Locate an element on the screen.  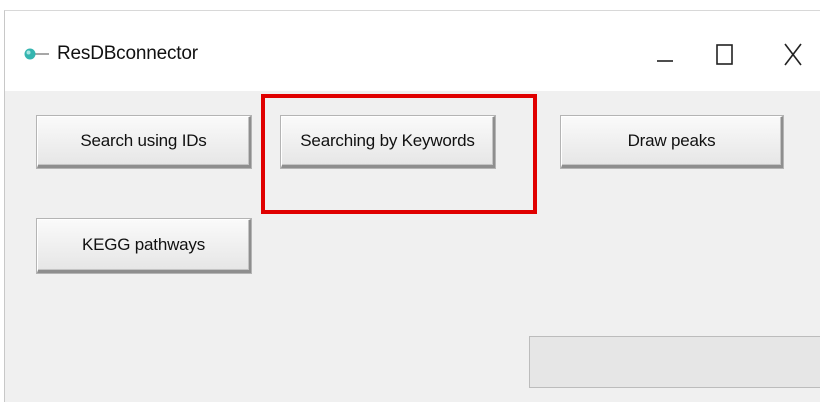
close-button is located at coordinates (792, 55).